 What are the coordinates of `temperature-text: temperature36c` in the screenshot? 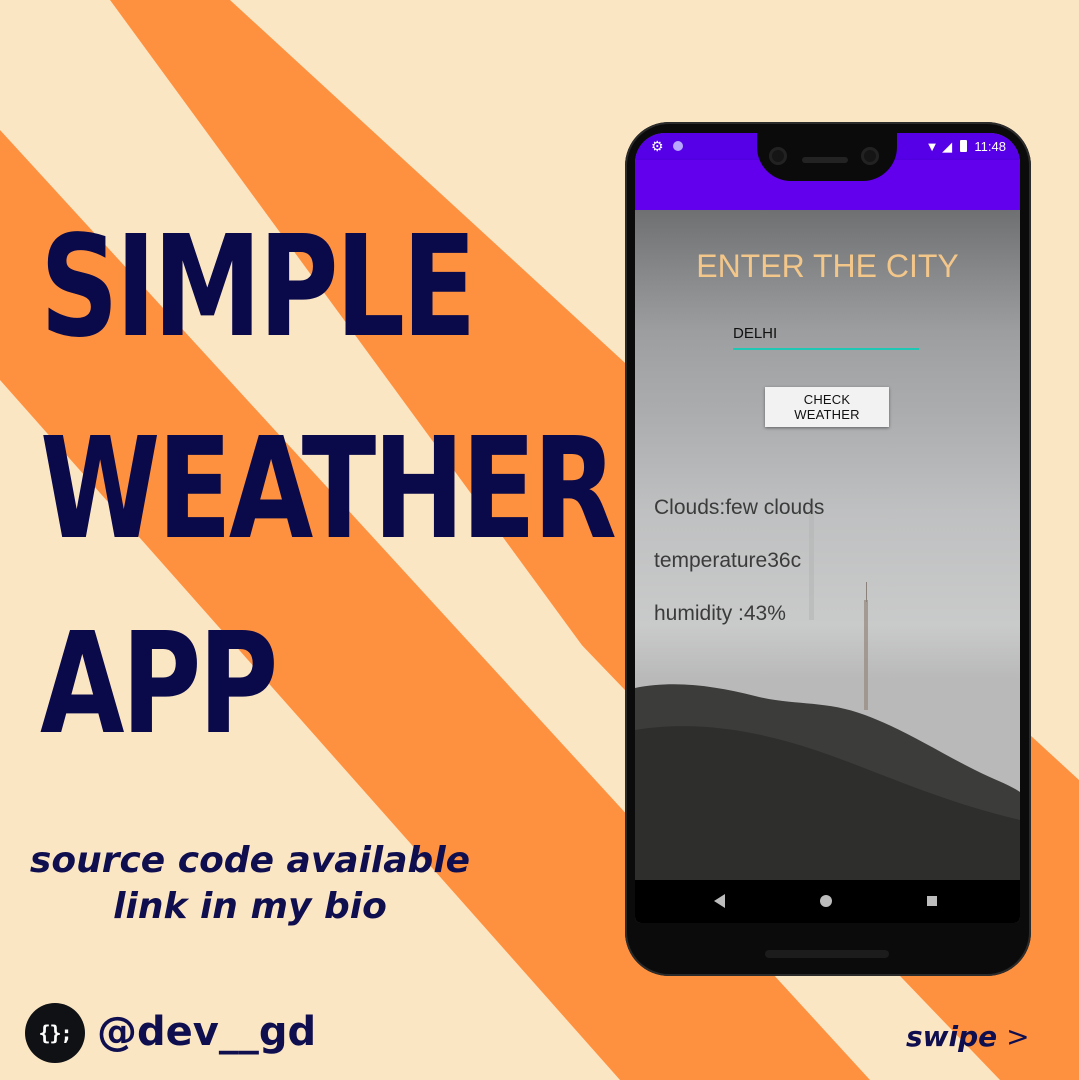 It's located at (728, 560).